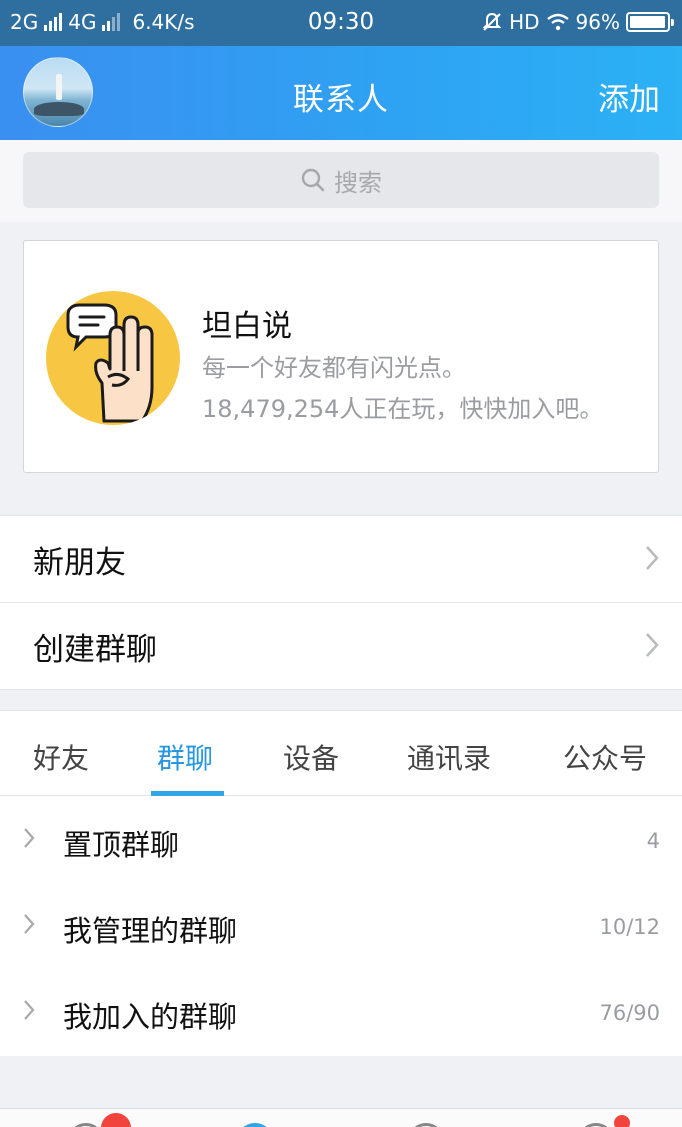 This screenshot has width=682, height=1127. I want to click on create-group-row: 创建群聊, so click(341, 646).